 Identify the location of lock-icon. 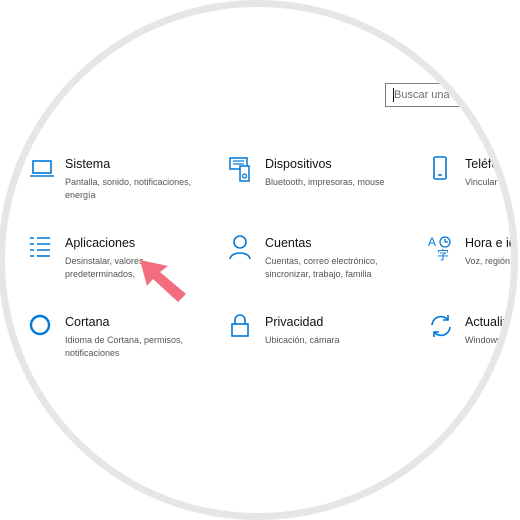
(242, 327).